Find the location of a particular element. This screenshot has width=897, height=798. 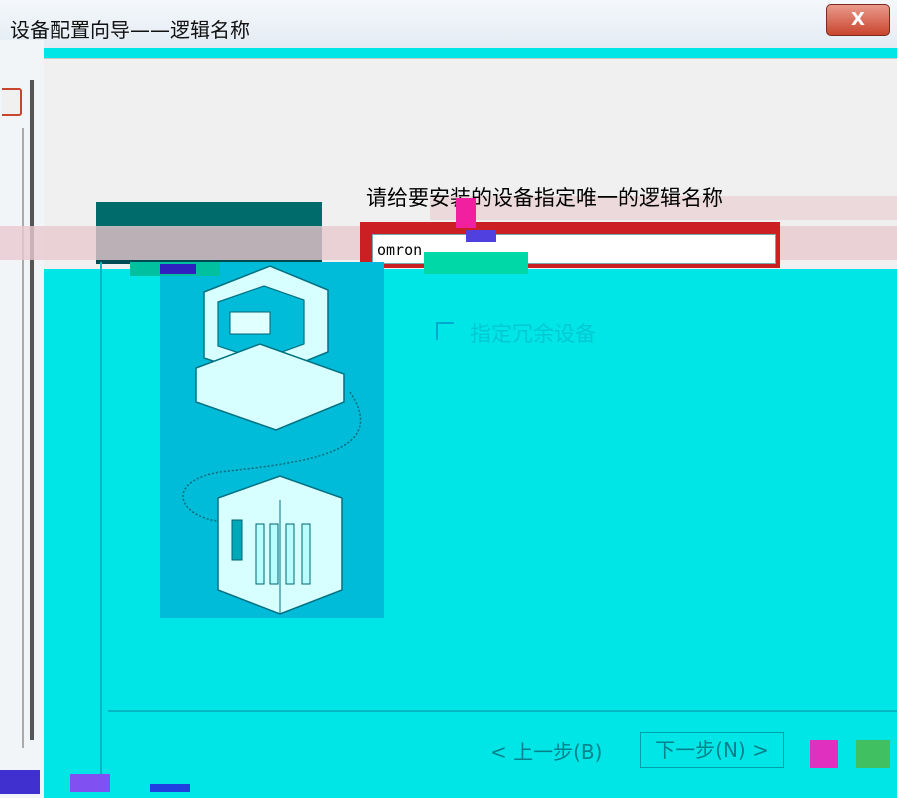

next-button: 下一步(N) > is located at coordinates (712, 750).